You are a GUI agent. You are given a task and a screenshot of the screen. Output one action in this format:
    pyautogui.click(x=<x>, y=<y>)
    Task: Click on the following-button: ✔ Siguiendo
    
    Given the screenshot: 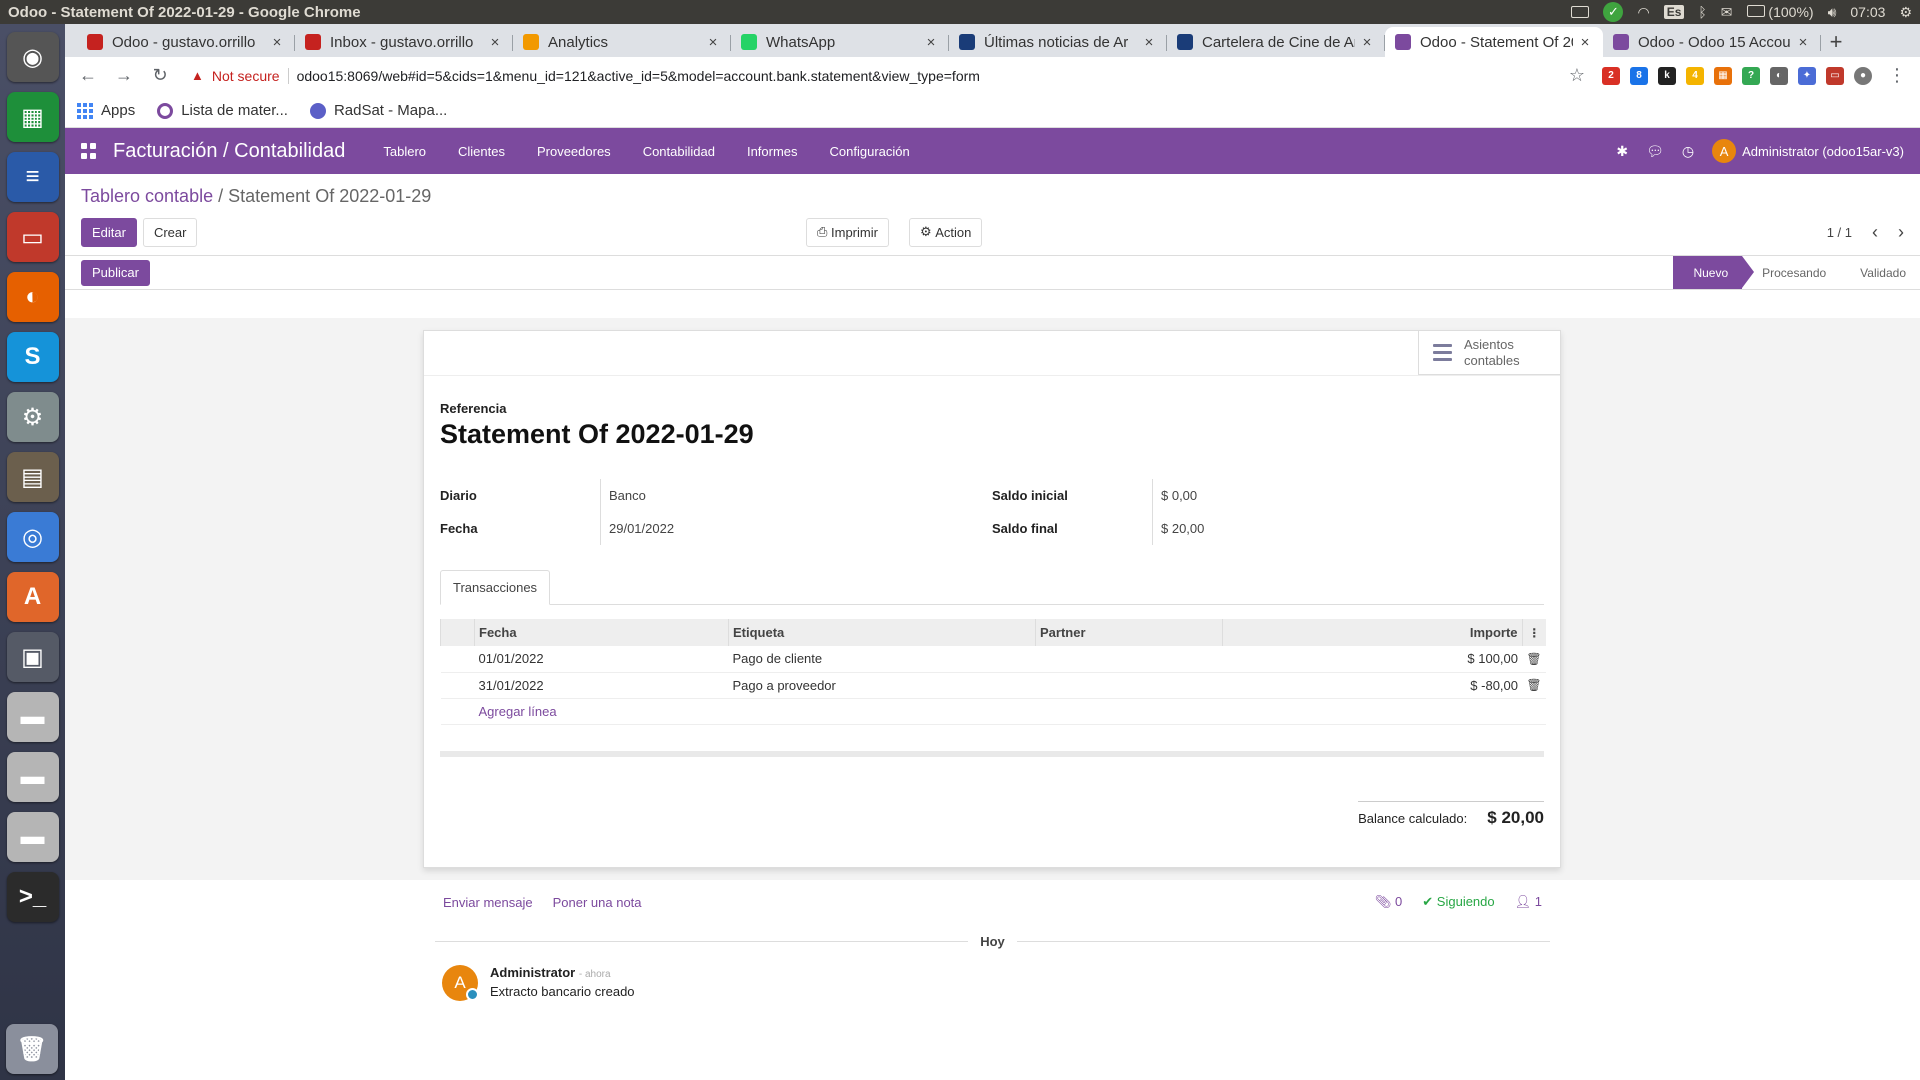 What is the action you would take?
    pyautogui.click(x=1458, y=902)
    